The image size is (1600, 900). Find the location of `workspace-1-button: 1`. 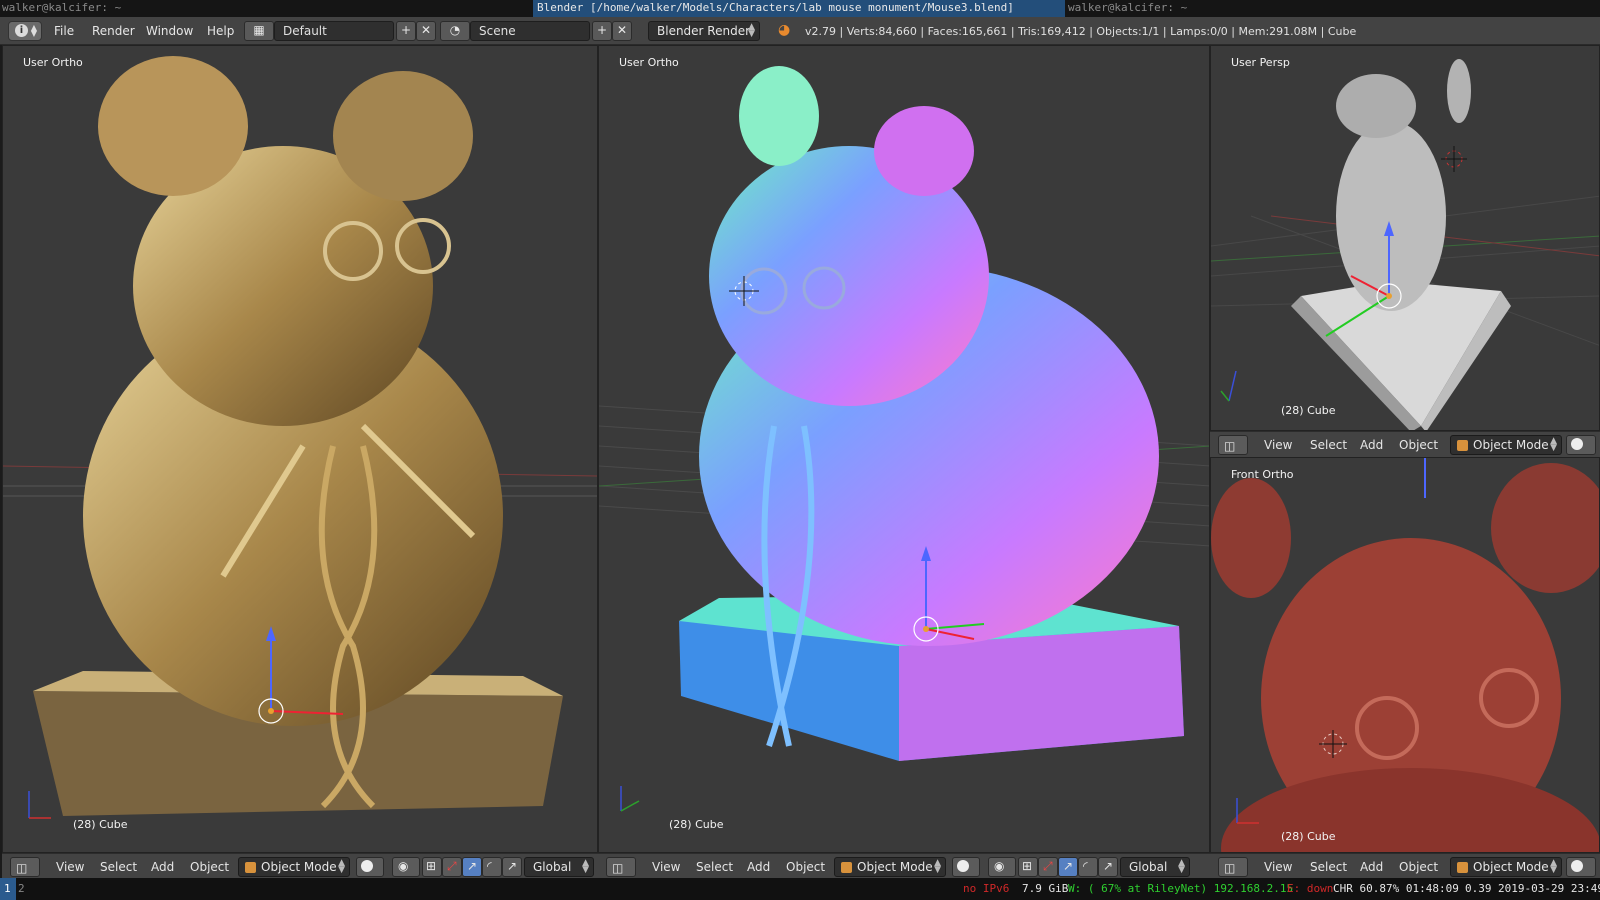

workspace-1-button: 1 is located at coordinates (8, 889).